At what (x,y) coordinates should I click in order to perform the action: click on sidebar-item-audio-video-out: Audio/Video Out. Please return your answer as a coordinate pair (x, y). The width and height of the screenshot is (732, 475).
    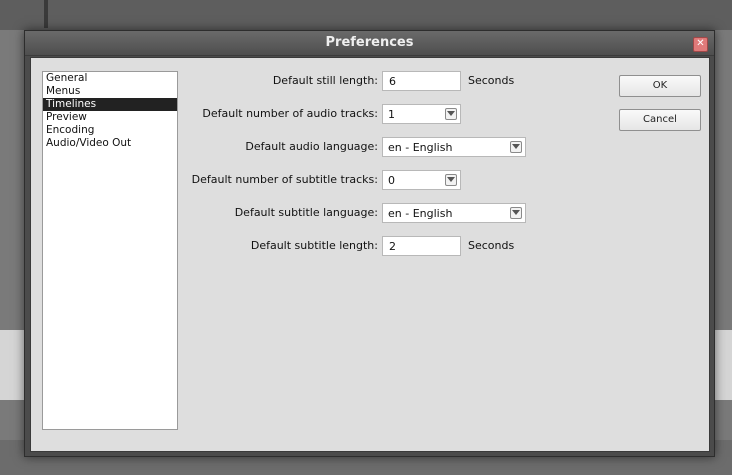
    Looking at the image, I should click on (110, 143).